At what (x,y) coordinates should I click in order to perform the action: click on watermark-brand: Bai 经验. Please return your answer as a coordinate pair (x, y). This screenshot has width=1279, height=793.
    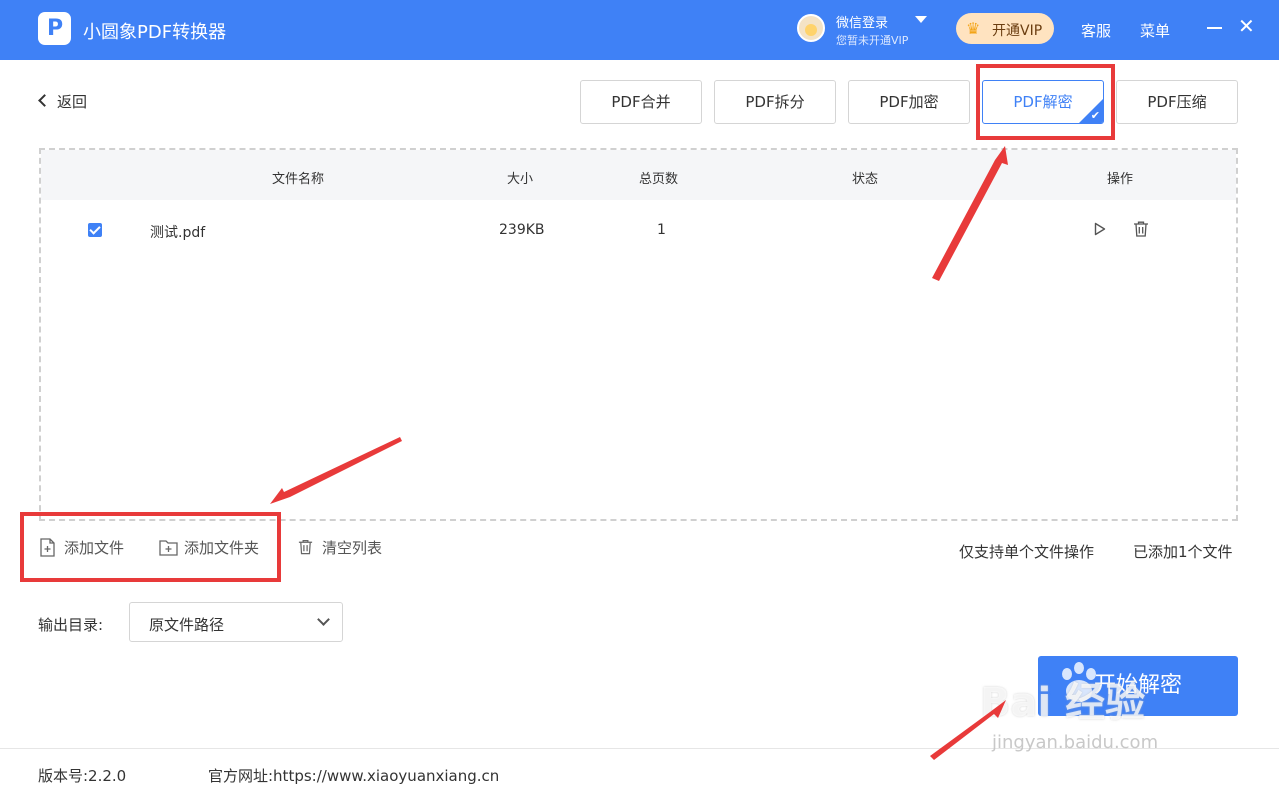
    Looking at the image, I should click on (1063, 703).